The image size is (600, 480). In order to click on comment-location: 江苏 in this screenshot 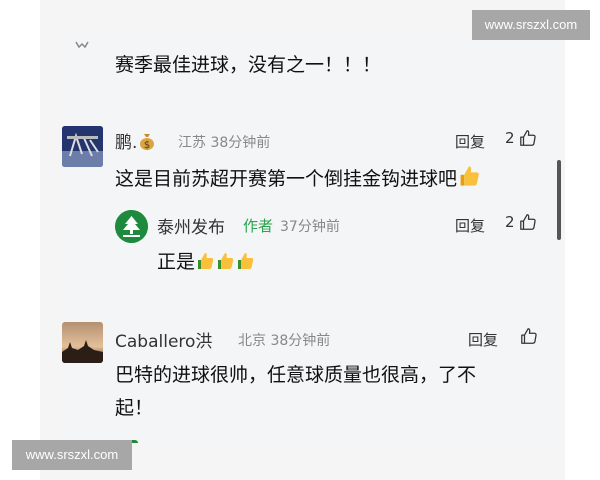, I will do `click(192, 143)`.